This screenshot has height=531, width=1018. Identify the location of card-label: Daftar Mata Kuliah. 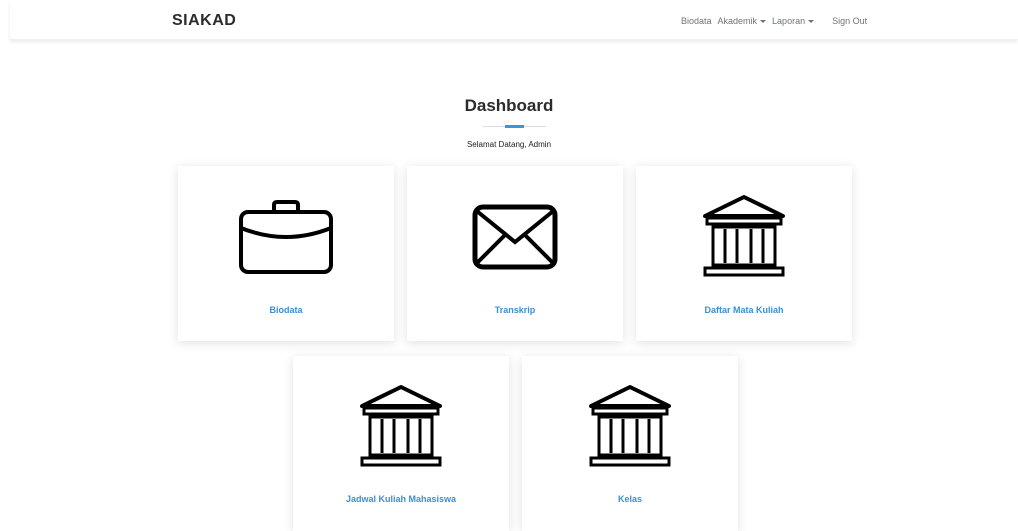
(744, 310).